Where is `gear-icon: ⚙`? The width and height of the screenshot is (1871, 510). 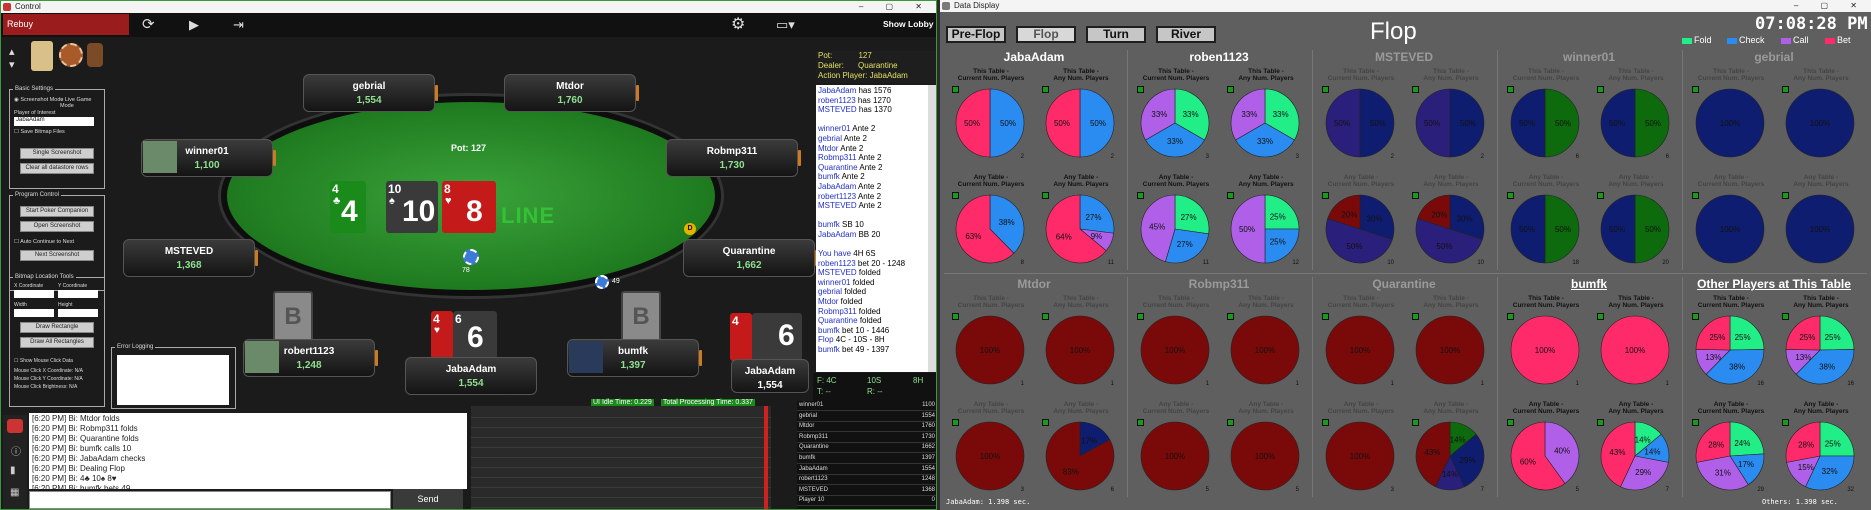 gear-icon: ⚙ is located at coordinates (741, 25).